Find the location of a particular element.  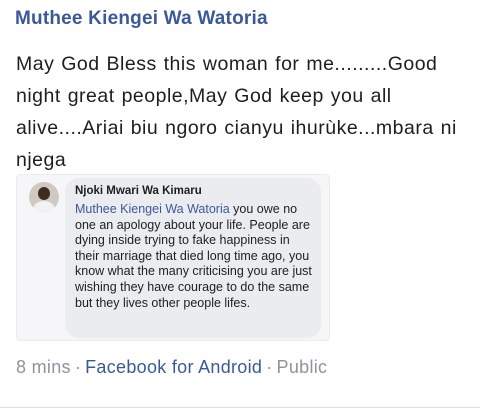

commenter-name: Njoki Mwari Wa Kimaru is located at coordinates (138, 191).